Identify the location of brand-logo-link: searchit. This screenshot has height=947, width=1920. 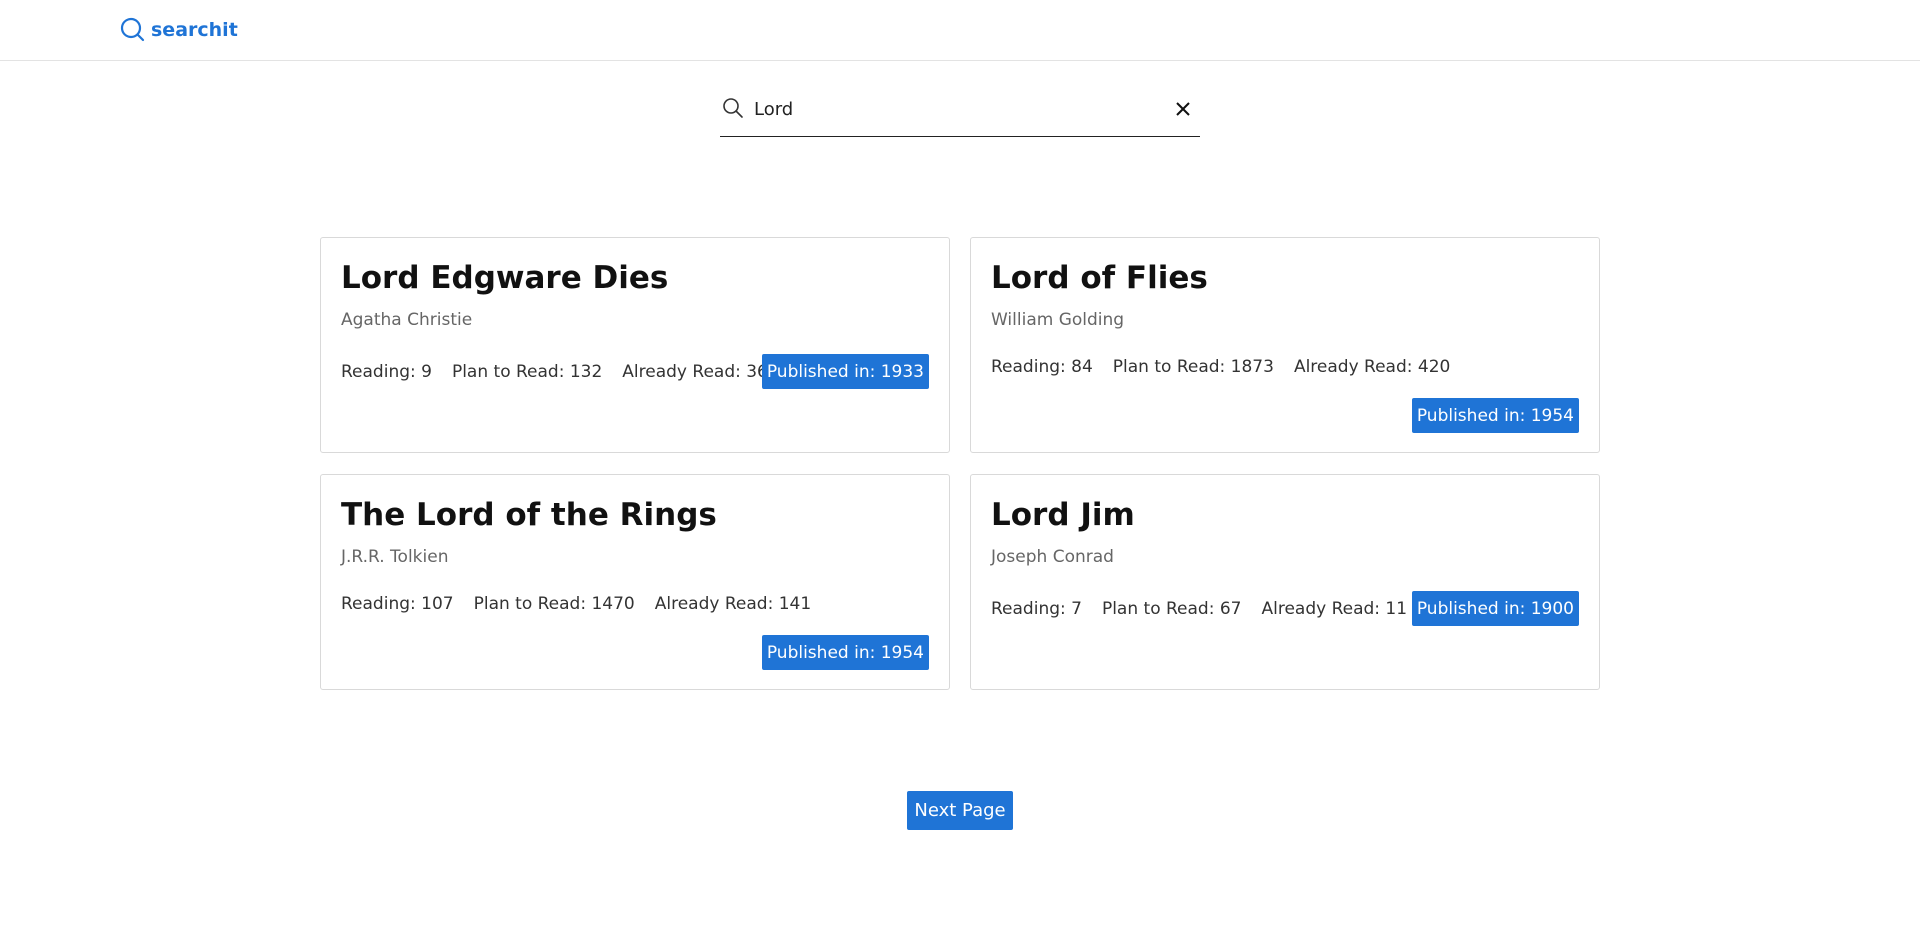
(179, 29).